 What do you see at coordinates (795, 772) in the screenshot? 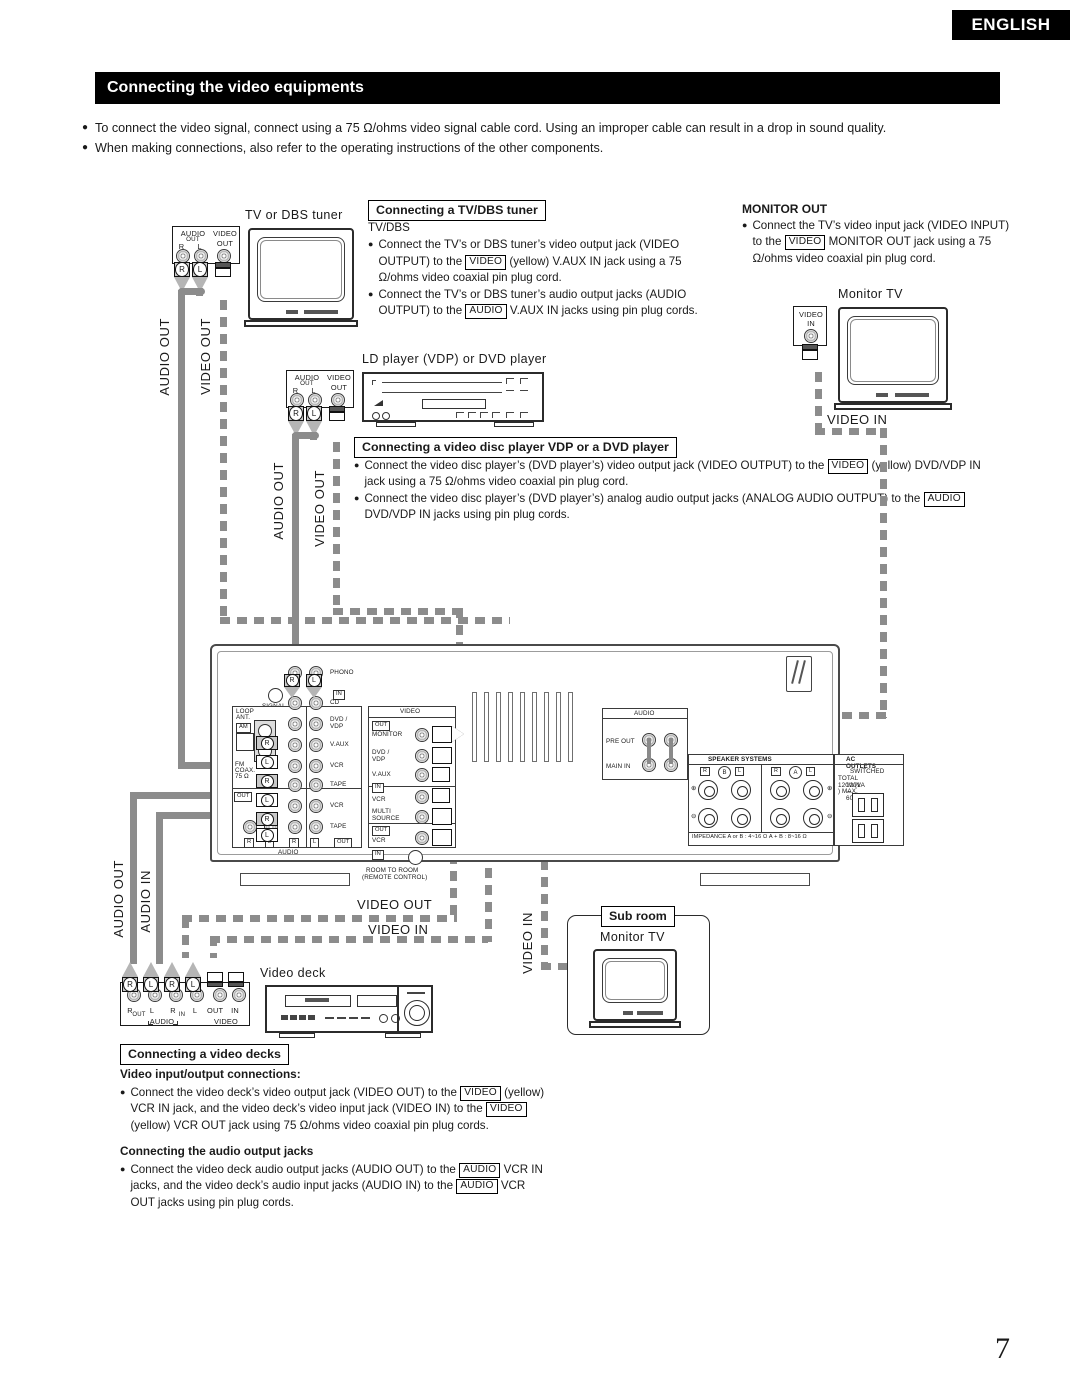
I see `speaker-a-label: A` at bounding box center [795, 772].